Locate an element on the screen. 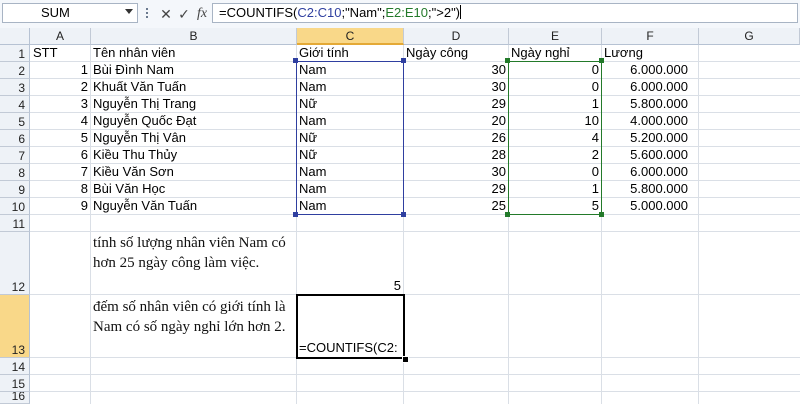 The width and height of the screenshot is (800, 404). row-header-2: 2 is located at coordinates (15, 70).